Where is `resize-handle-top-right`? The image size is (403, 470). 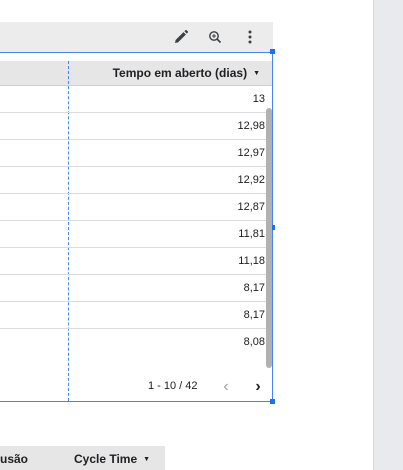 resize-handle-top-right is located at coordinates (272, 51).